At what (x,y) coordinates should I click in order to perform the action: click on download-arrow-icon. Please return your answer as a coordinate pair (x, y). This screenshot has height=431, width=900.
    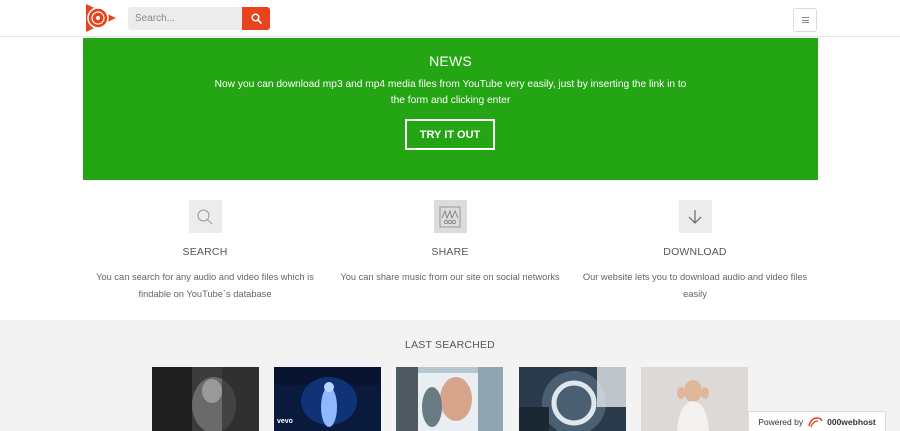
    Looking at the image, I should click on (695, 216).